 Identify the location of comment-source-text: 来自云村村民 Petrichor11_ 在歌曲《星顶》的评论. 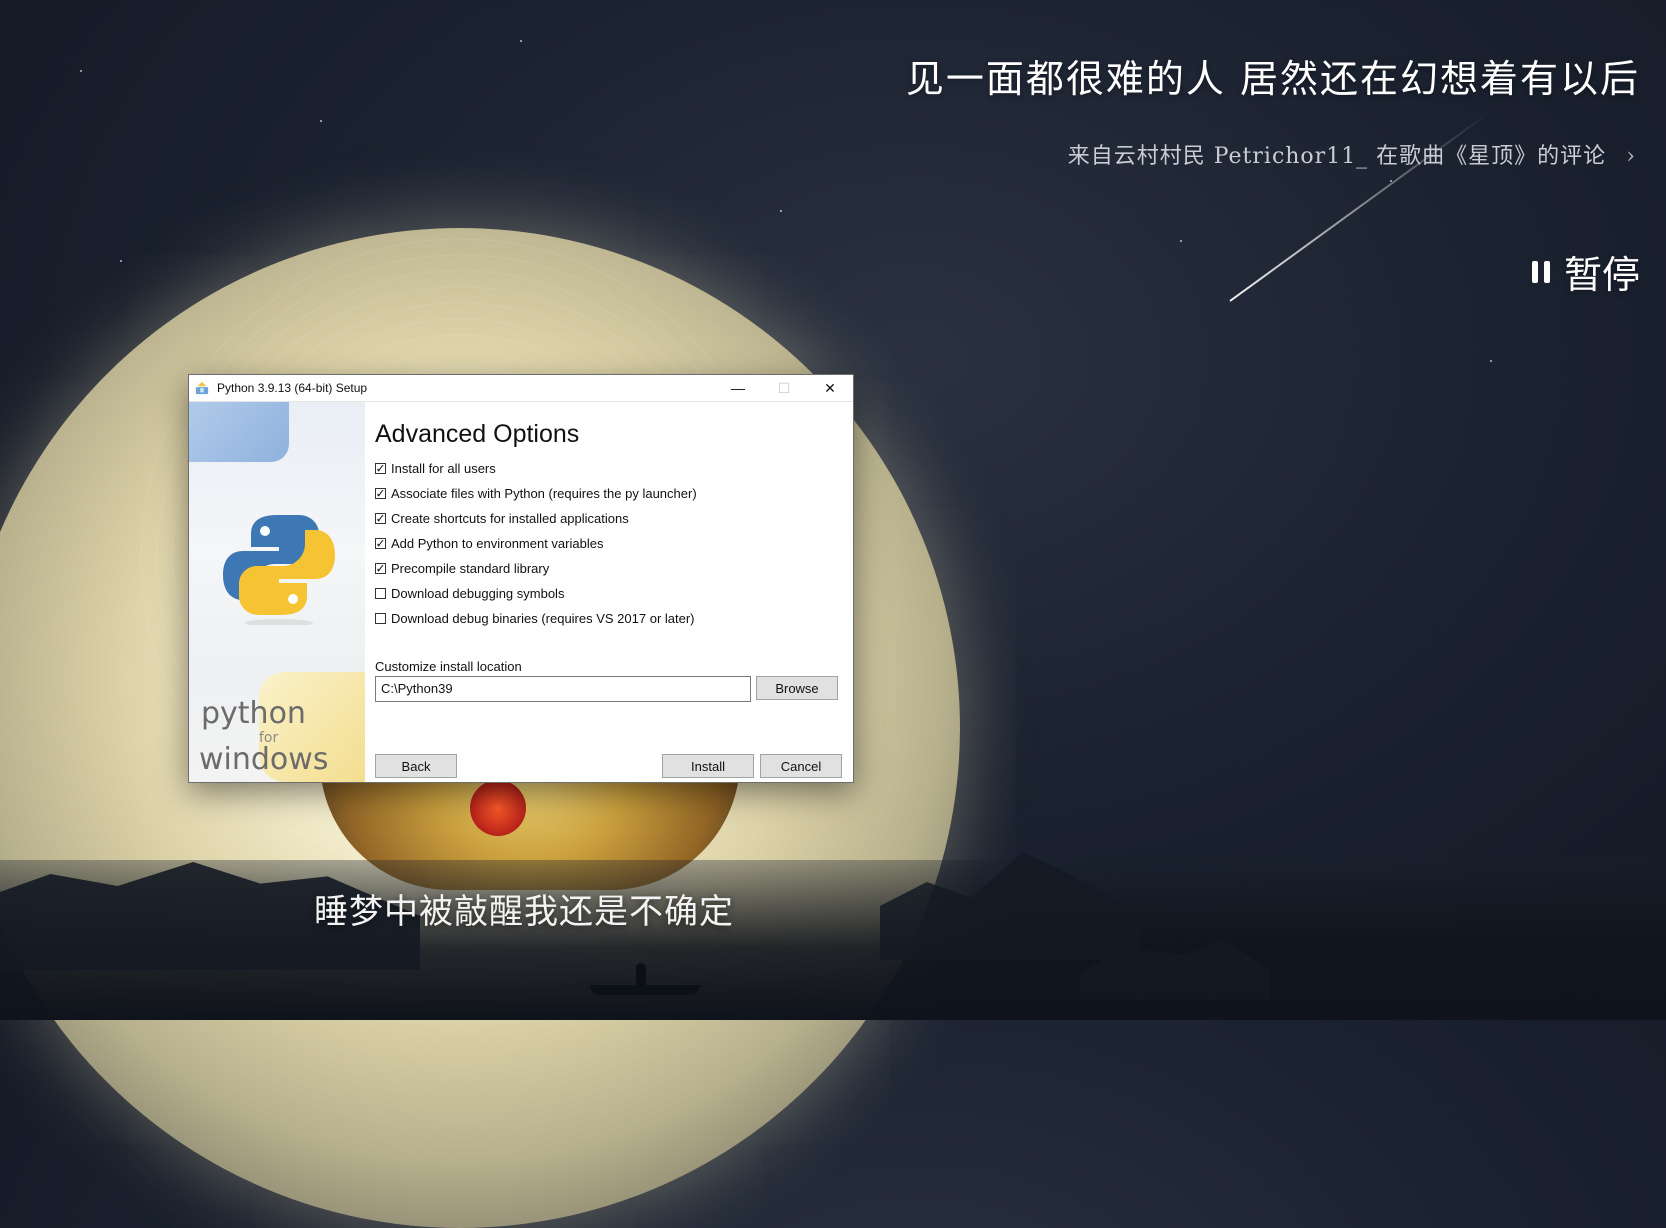
(1337, 156).